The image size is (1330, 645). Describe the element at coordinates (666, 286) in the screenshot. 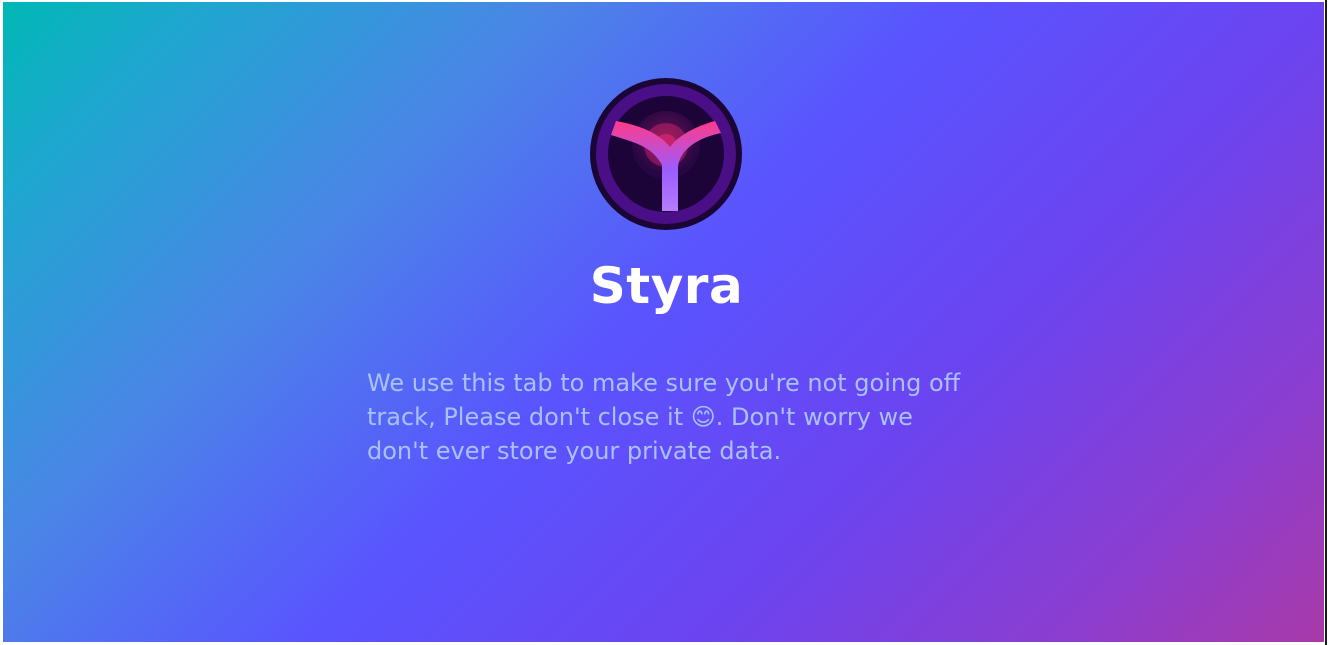

I see `app-title: Styra` at that location.